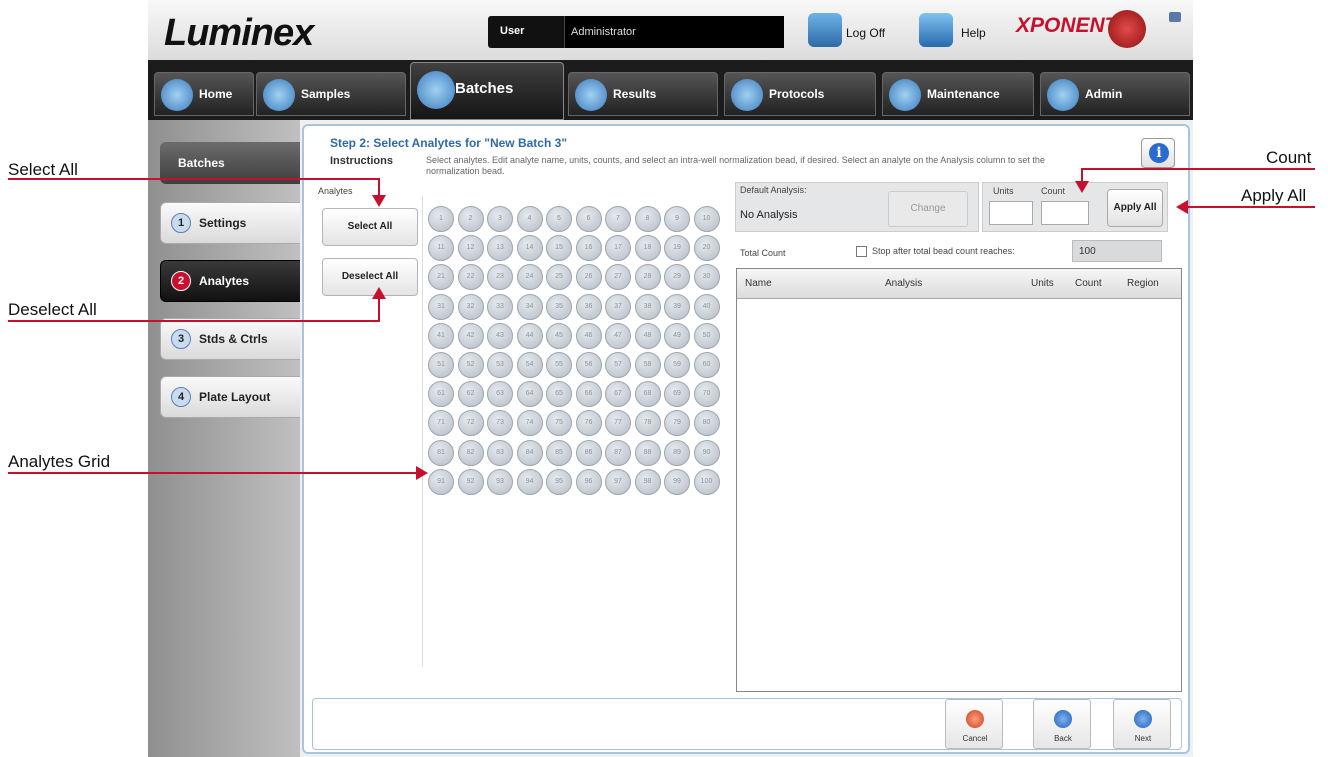 The image size is (1328, 757). What do you see at coordinates (230, 339) in the screenshot?
I see `sidebar-item-stds-ctrls: 3 Stds & Ctrls` at bounding box center [230, 339].